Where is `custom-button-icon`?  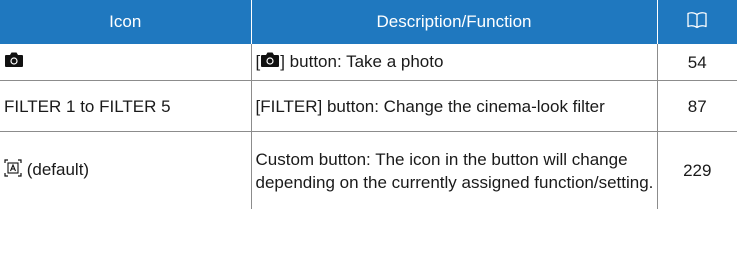
custom-button-icon is located at coordinates (13, 171).